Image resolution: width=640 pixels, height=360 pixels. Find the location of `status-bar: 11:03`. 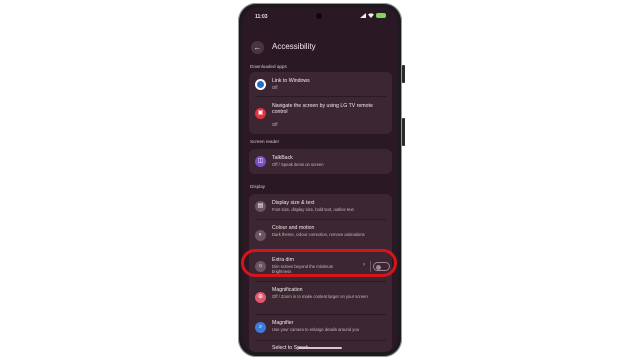

status-bar: 11:03 is located at coordinates (320, 17).